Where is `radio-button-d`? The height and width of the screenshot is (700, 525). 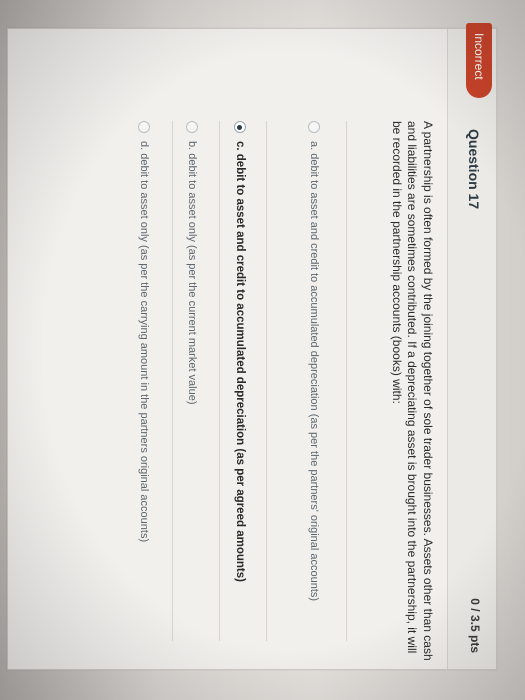 radio-button-d is located at coordinates (144, 127).